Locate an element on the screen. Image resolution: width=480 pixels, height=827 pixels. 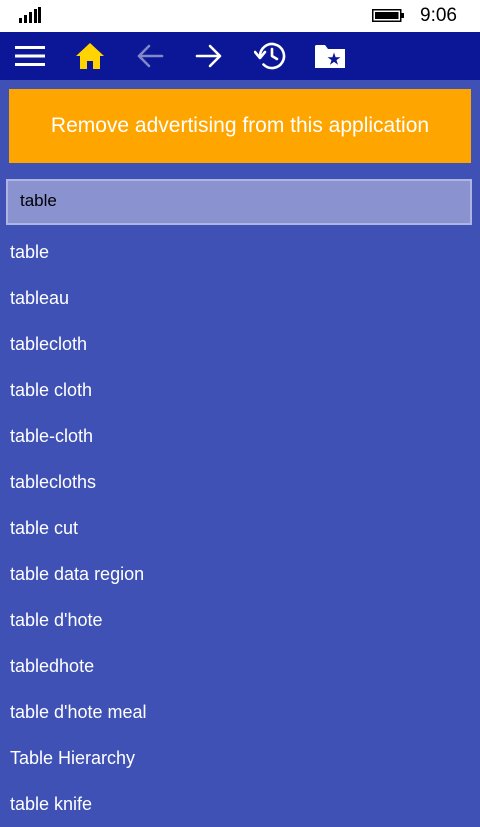
status-bar: 9:06 is located at coordinates (240, 16).